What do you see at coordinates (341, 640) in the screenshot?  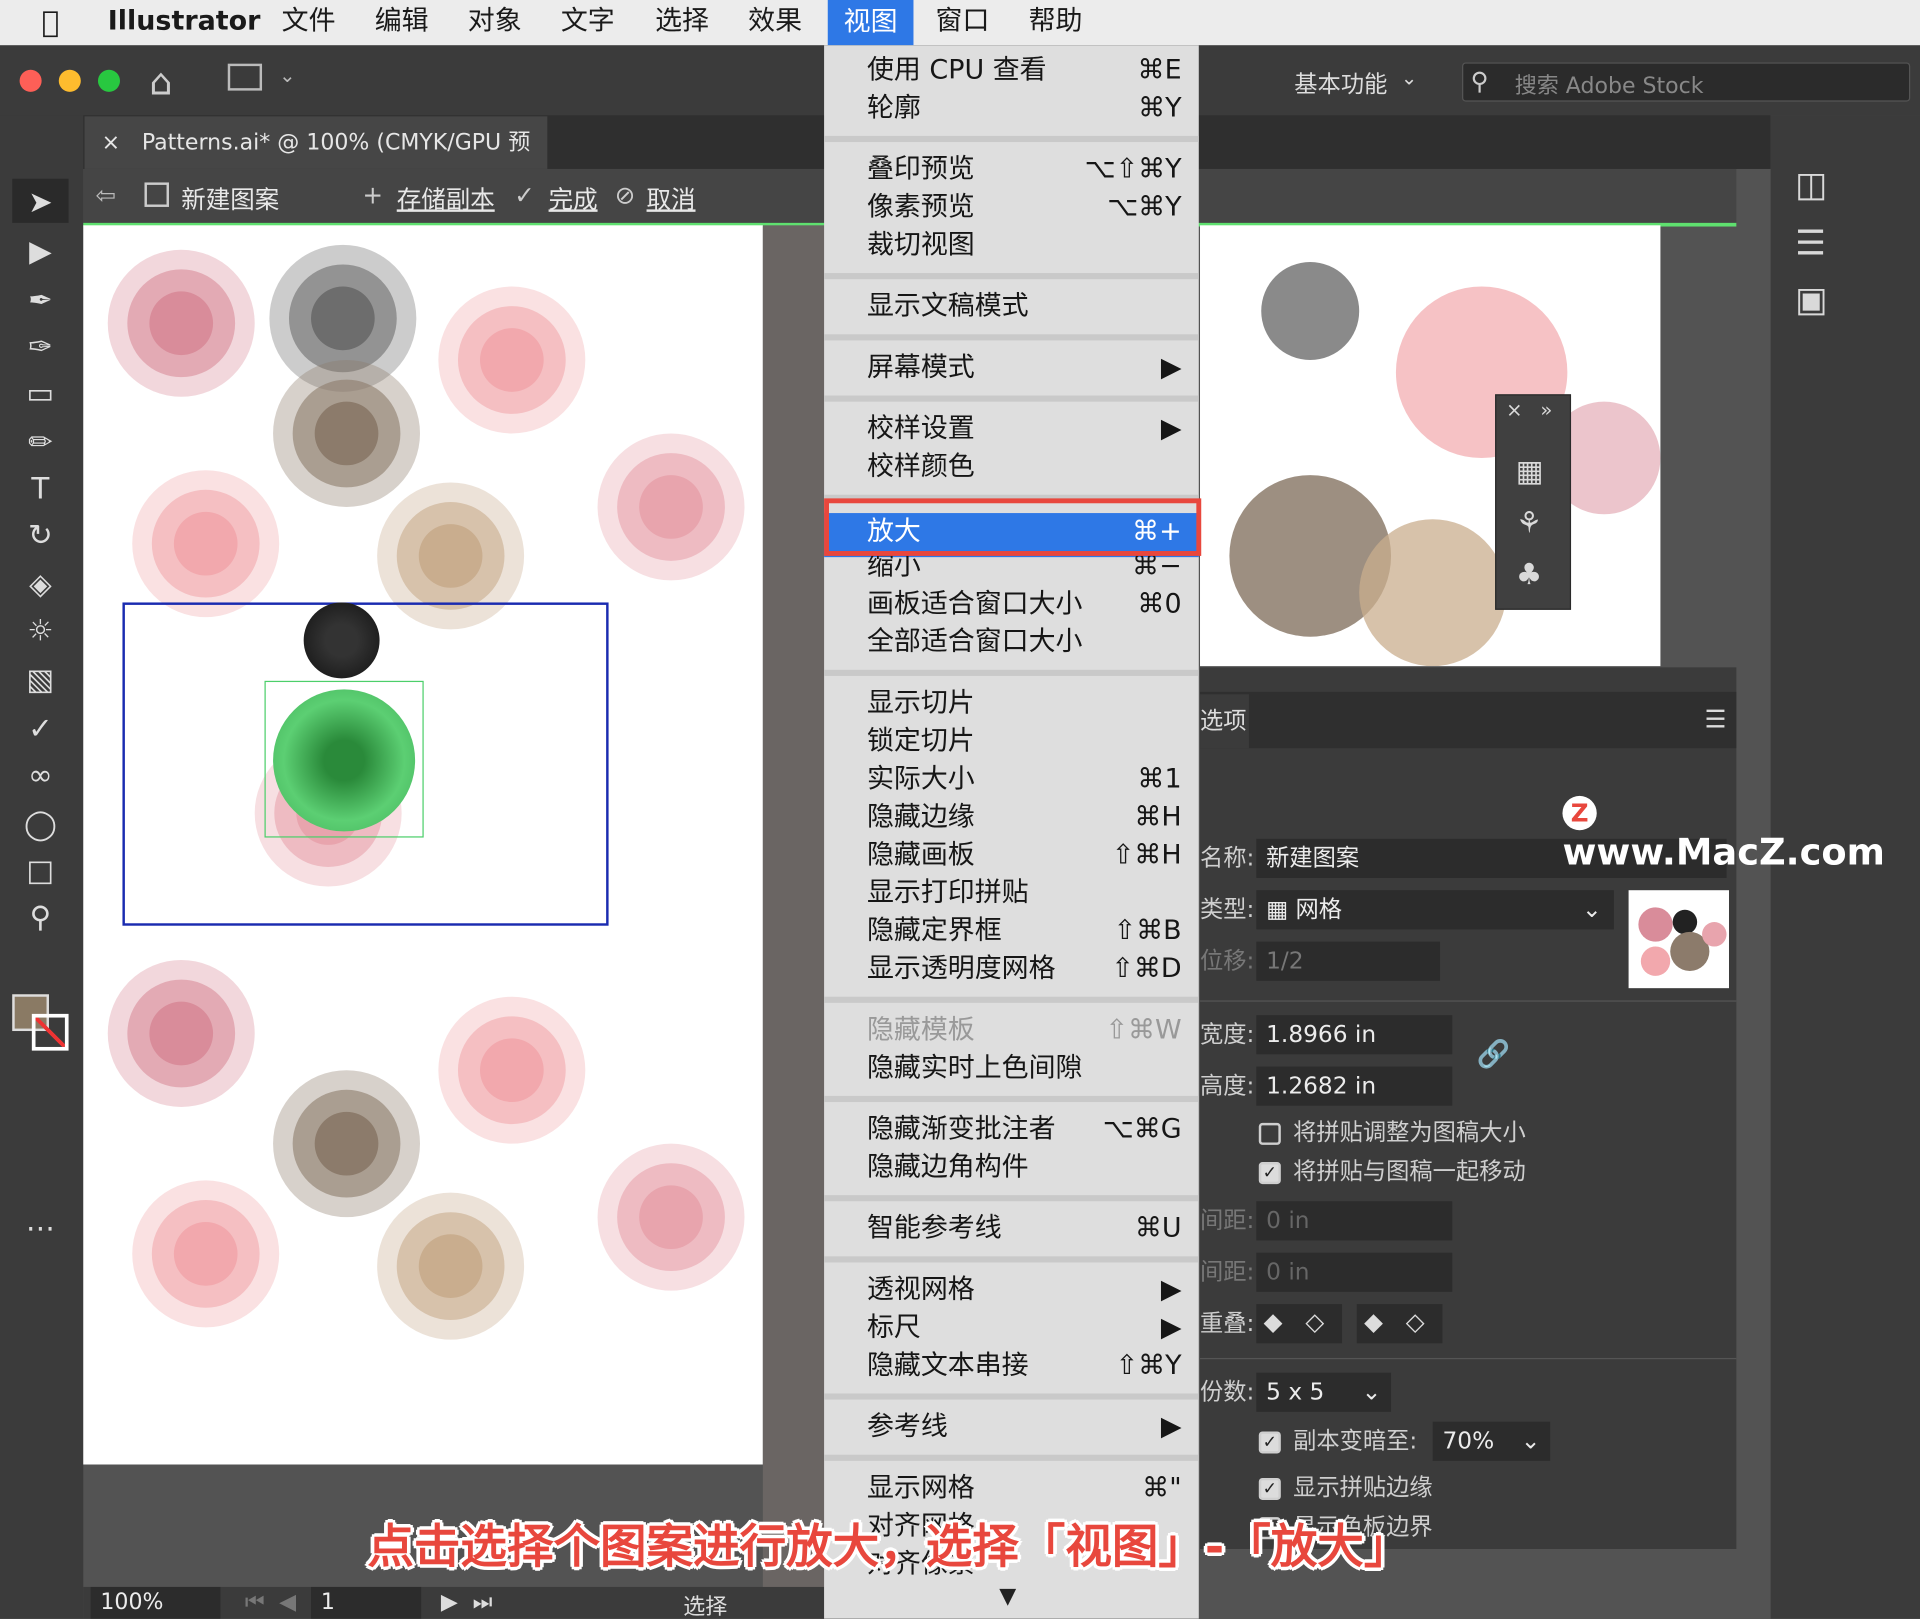 I see `black-flower` at bounding box center [341, 640].